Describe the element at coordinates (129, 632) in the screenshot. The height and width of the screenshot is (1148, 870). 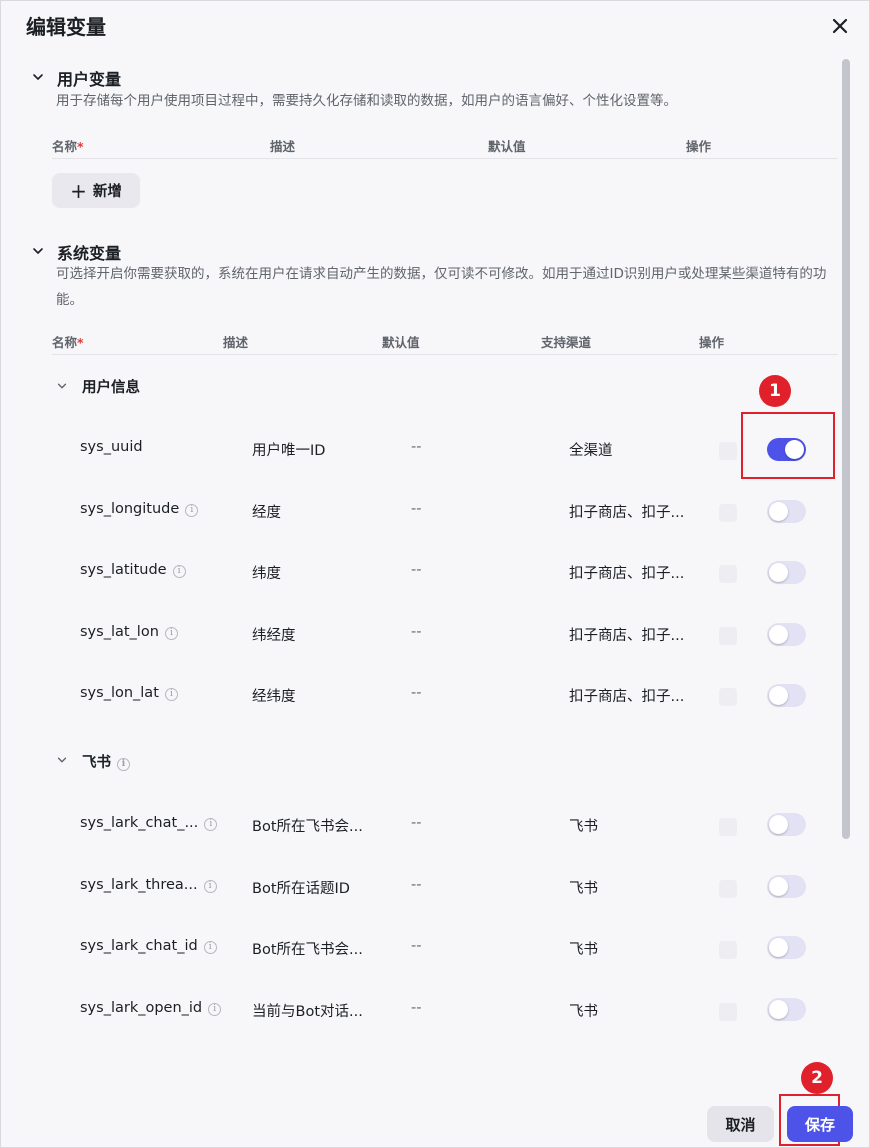
I see `variable-name: sys_lat_lon i` at that location.